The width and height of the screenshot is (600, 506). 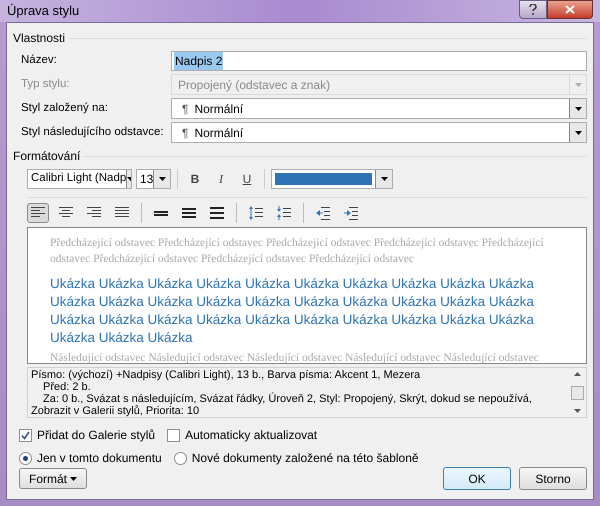 I want to click on spacing-one-half-icon, so click(x=189, y=213).